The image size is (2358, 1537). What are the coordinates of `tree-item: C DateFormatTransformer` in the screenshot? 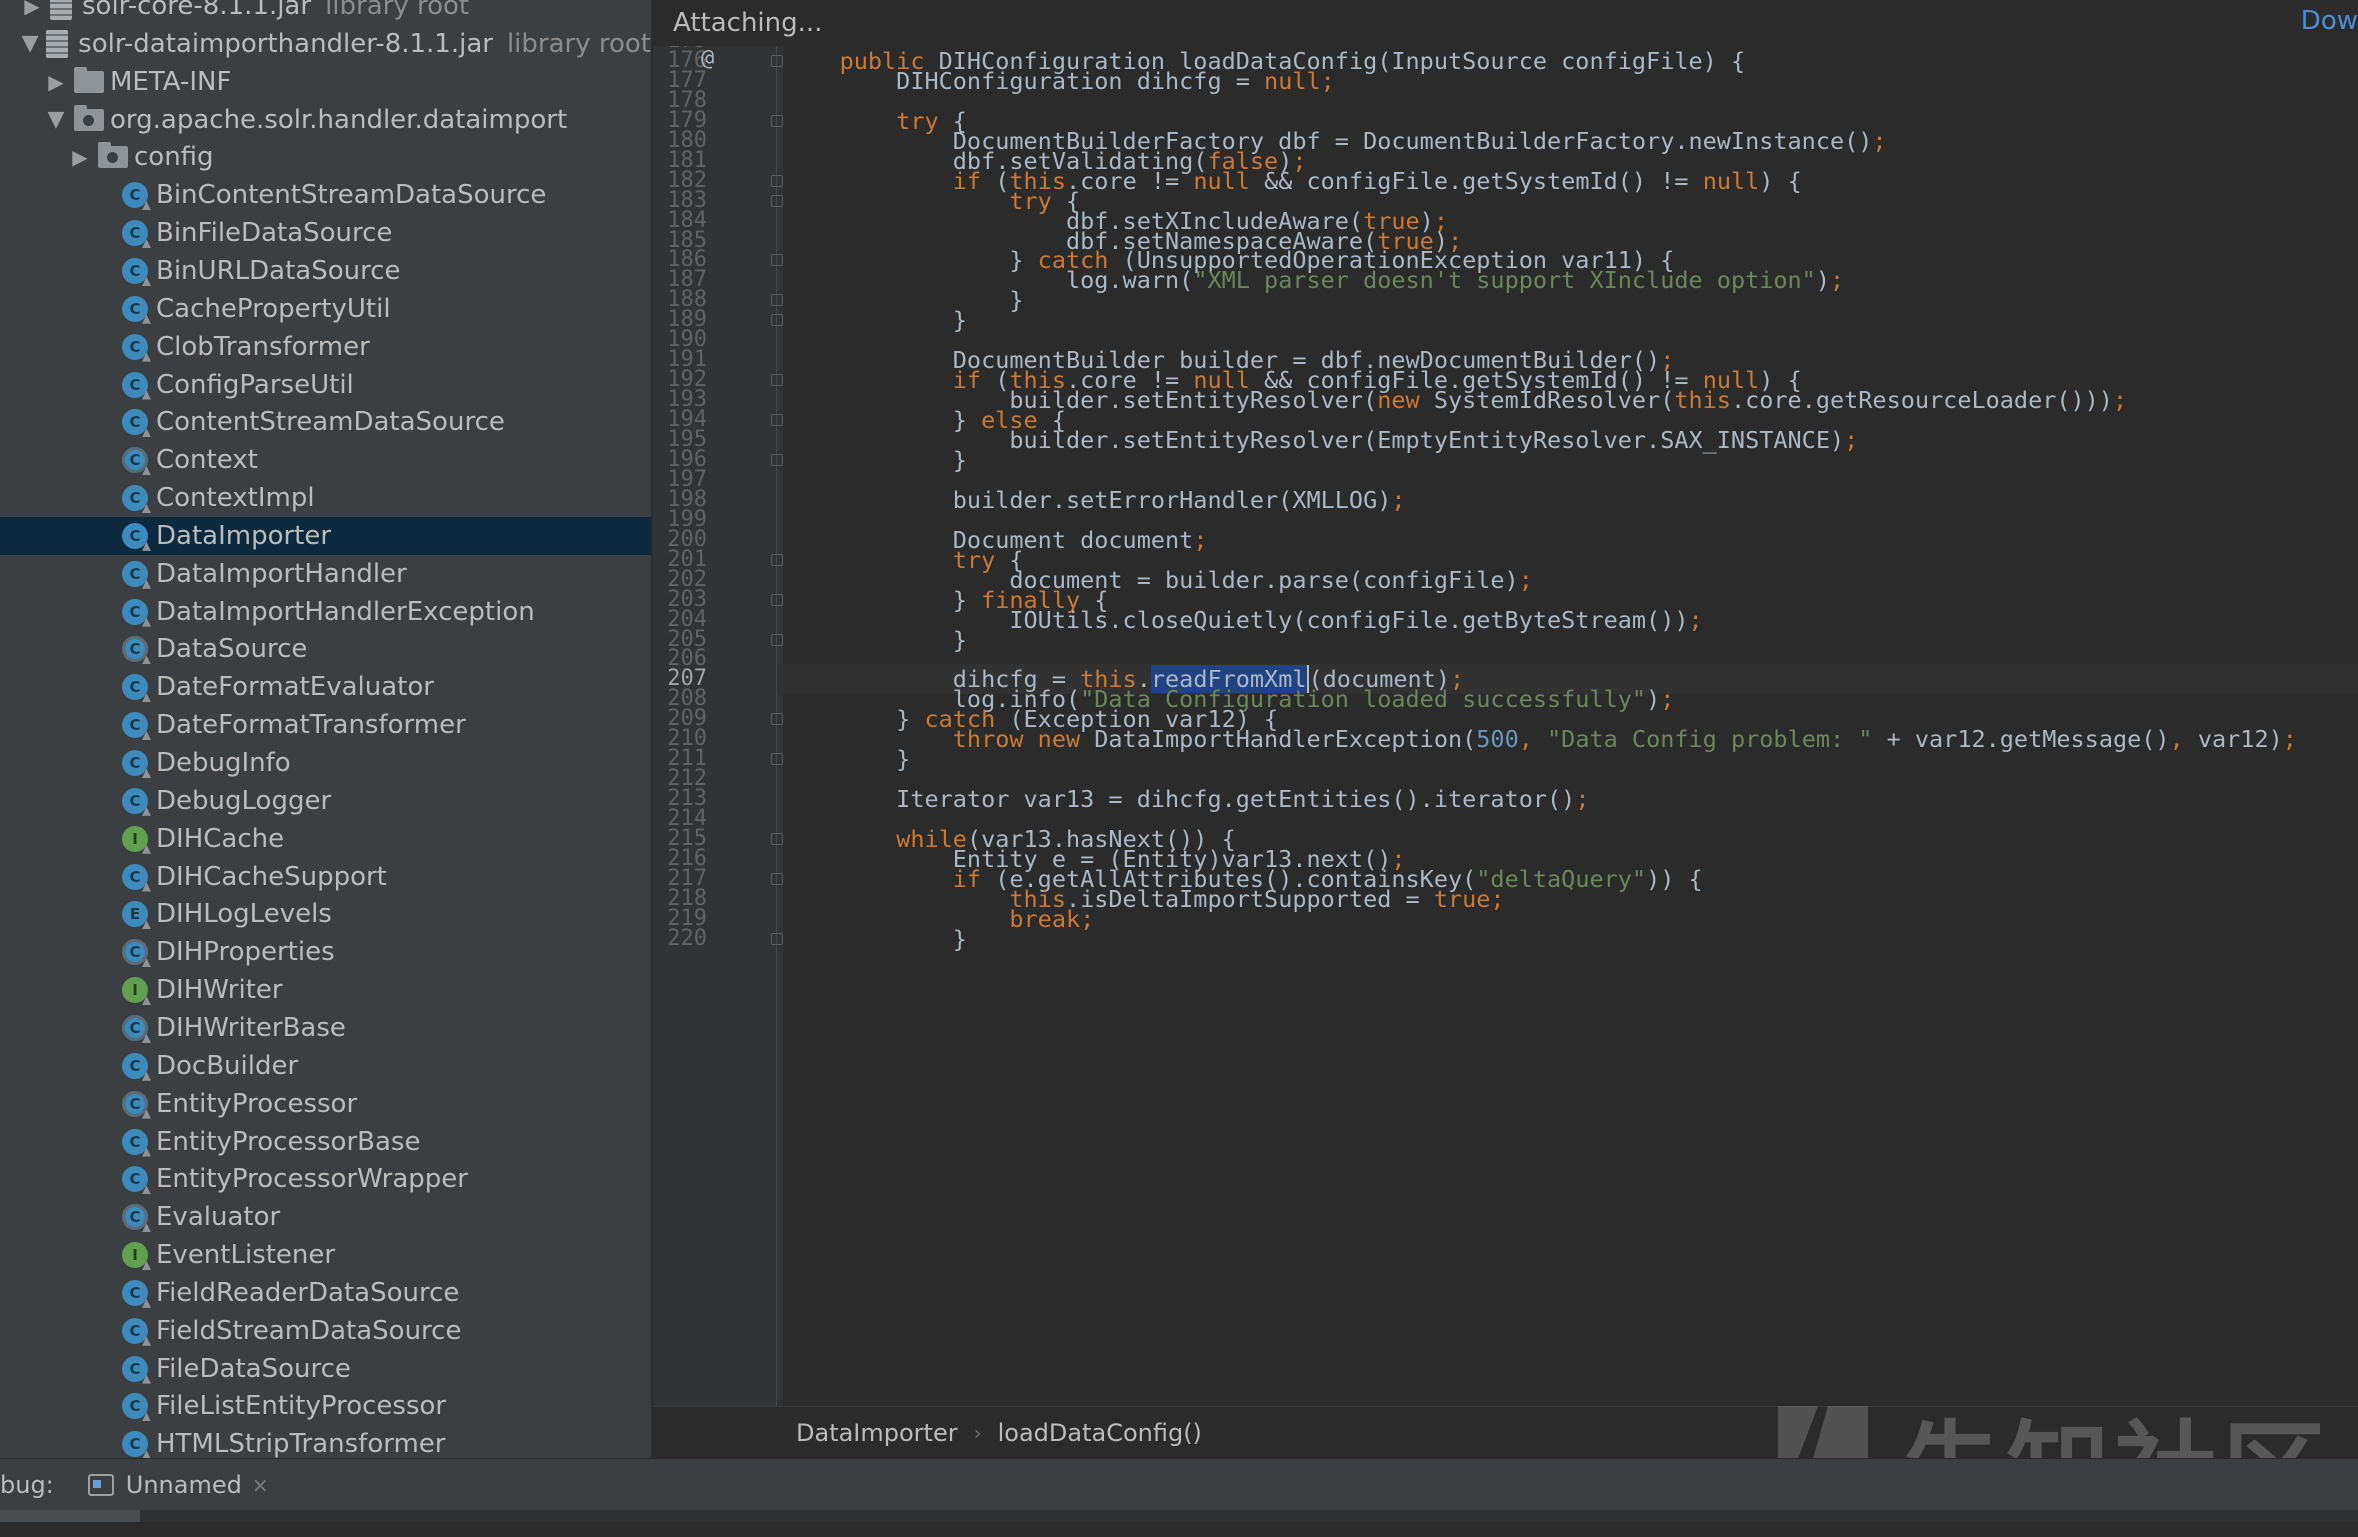 It's located at (325, 725).